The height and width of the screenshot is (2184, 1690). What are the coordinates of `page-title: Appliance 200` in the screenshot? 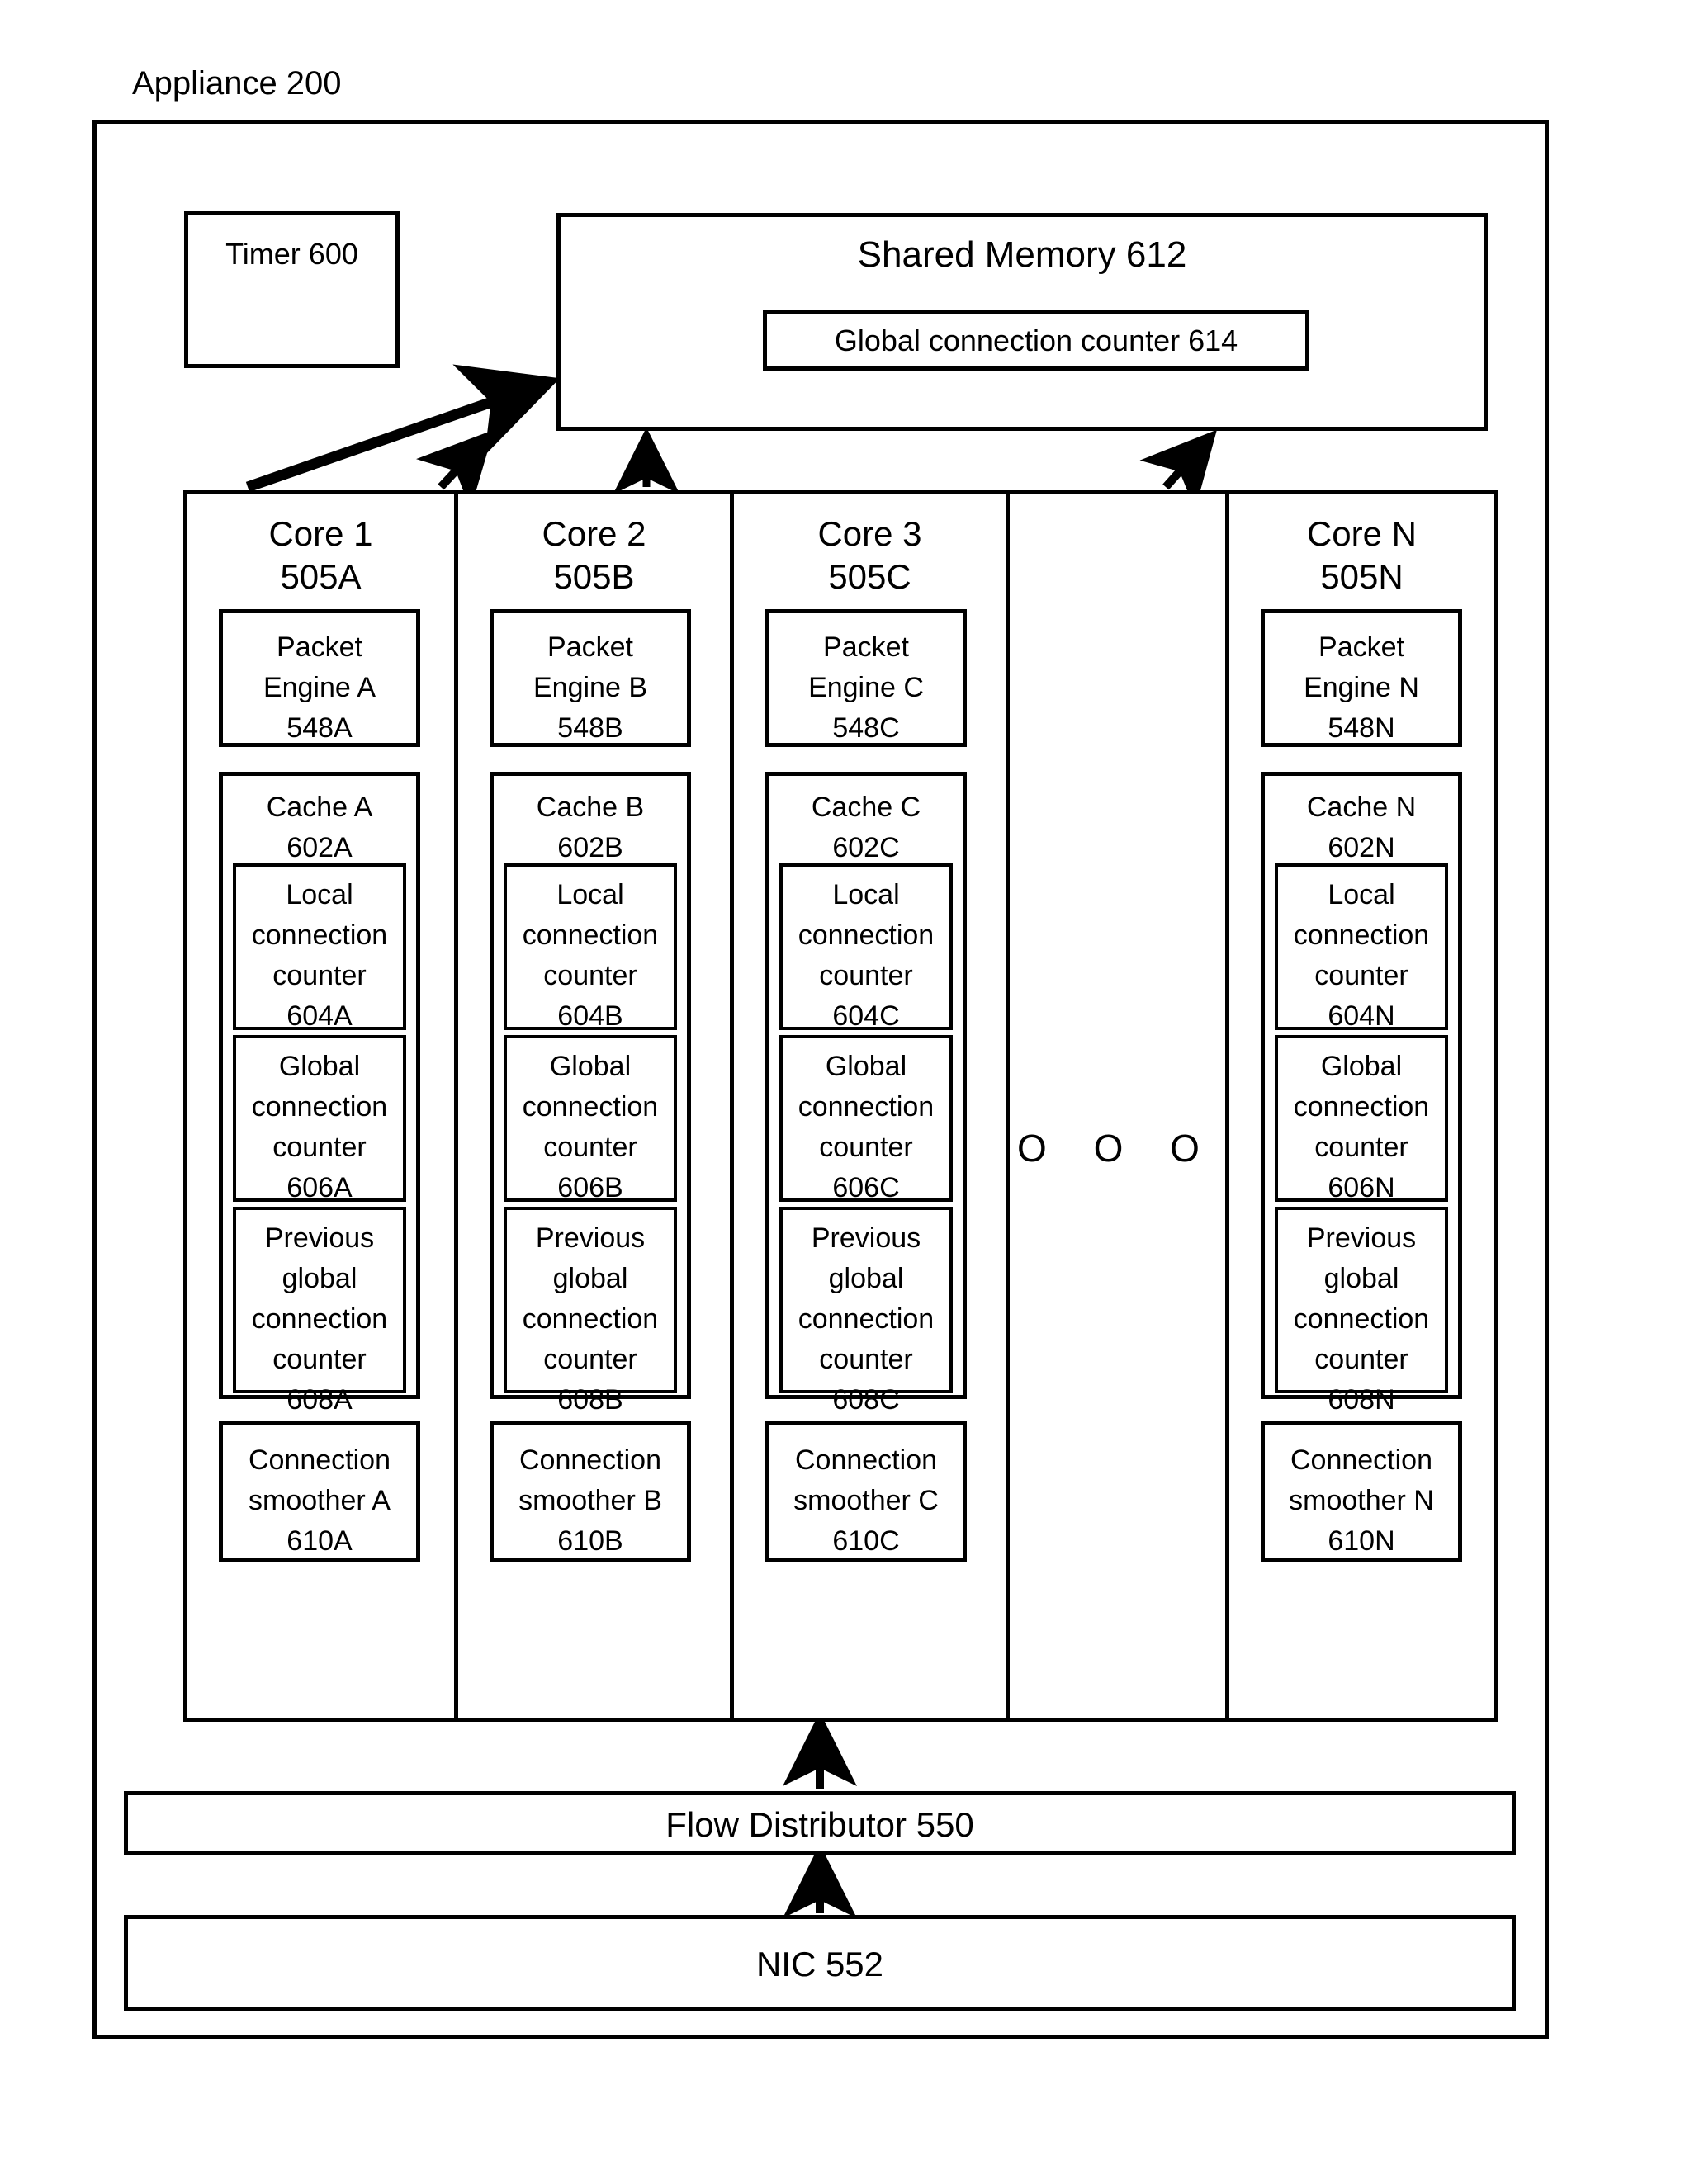 It's located at (237, 83).